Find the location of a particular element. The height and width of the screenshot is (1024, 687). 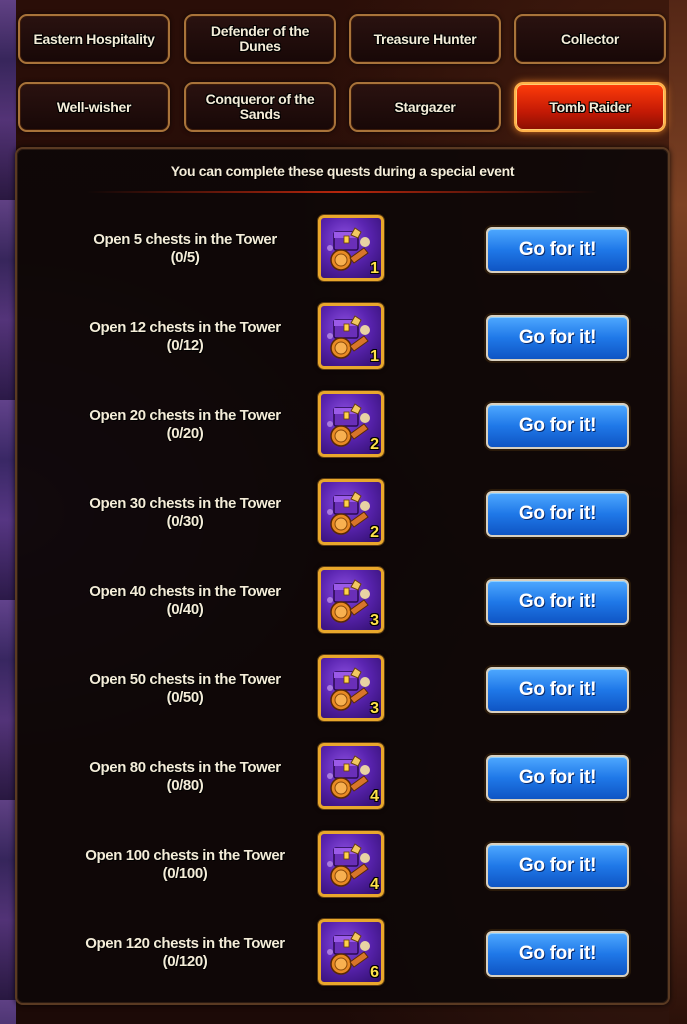

quest-title: Open 50 chests in the Tower is located at coordinates (185, 679).